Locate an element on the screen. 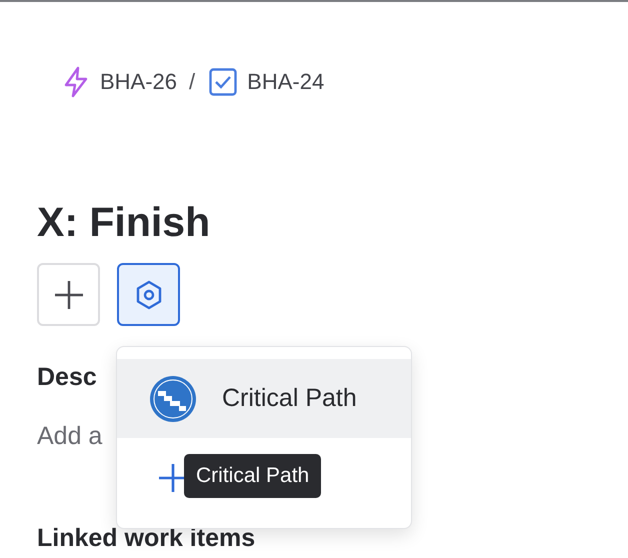 This screenshot has height=558, width=628. description-placeholder: Add a is located at coordinates (69, 436).